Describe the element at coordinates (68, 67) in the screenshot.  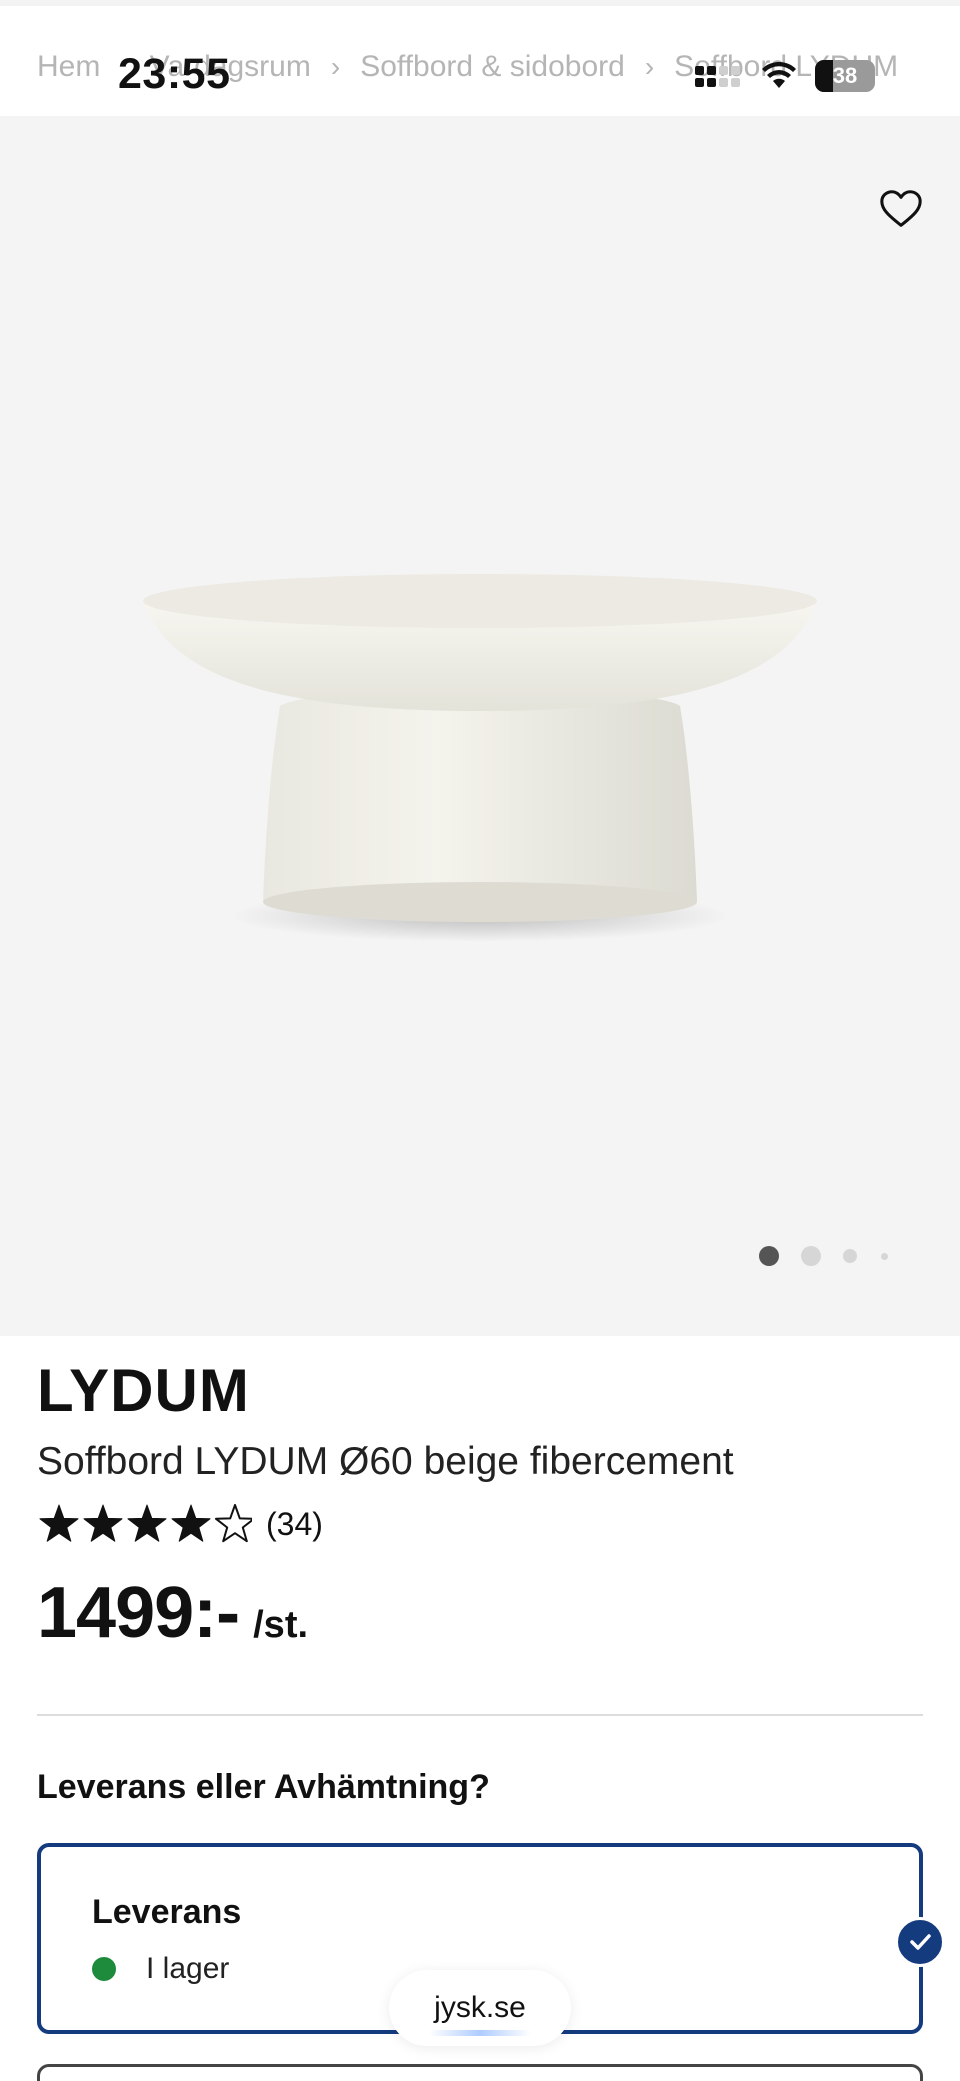
I see `breadcrumb-item-home: Hem` at that location.